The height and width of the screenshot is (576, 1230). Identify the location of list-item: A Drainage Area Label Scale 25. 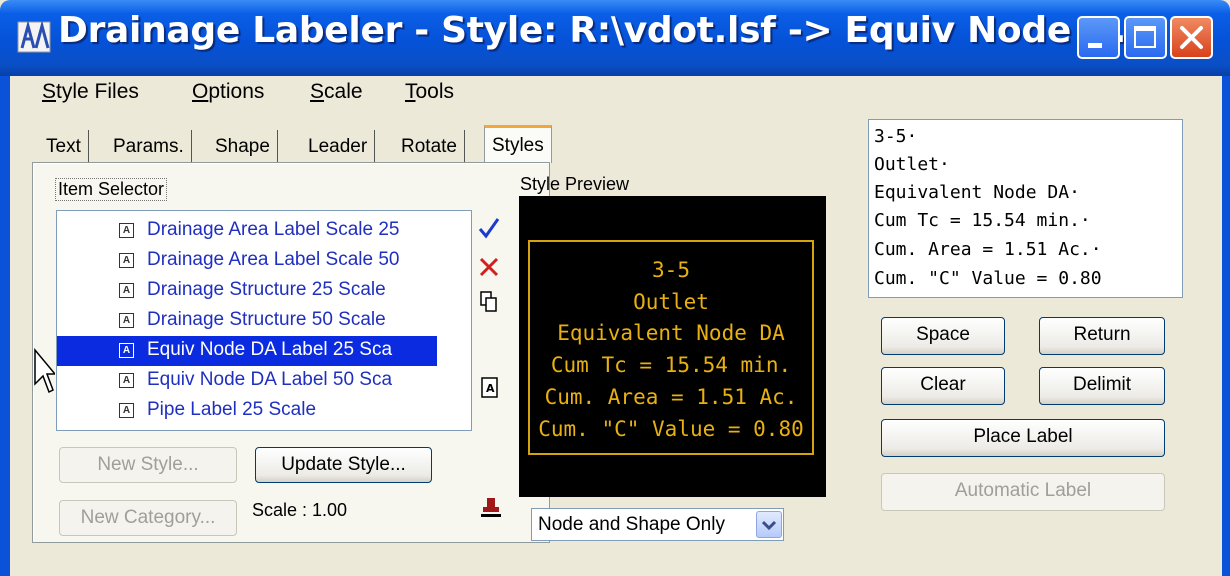
(247, 231).